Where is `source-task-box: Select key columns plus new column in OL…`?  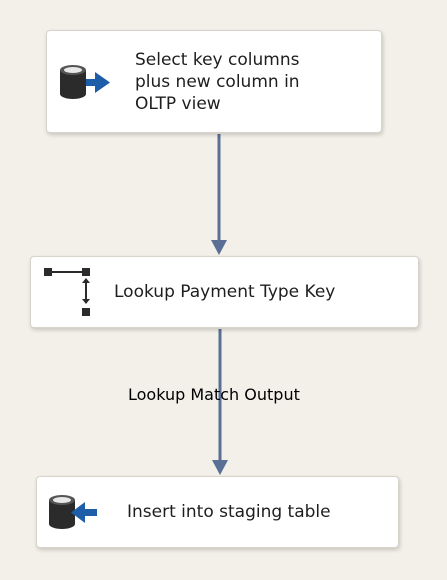 source-task-box: Select key columns plus new column in OL… is located at coordinates (214, 81).